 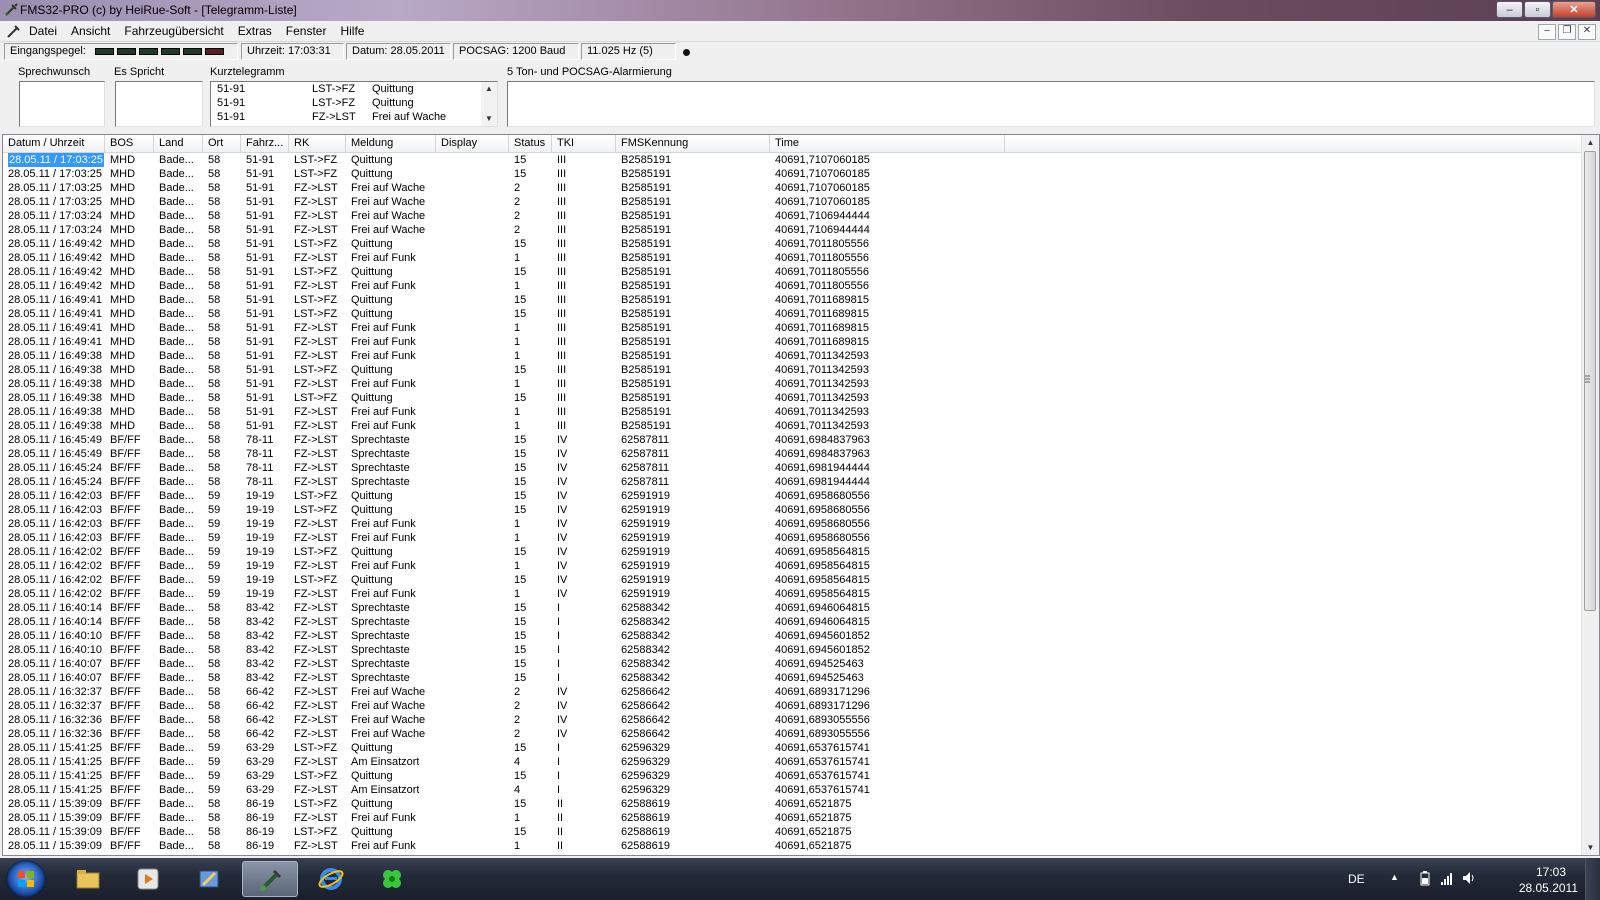 What do you see at coordinates (173, 31) in the screenshot?
I see `menu-item-2: Fahrzeugübersicht` at bounding box center [173, 31].